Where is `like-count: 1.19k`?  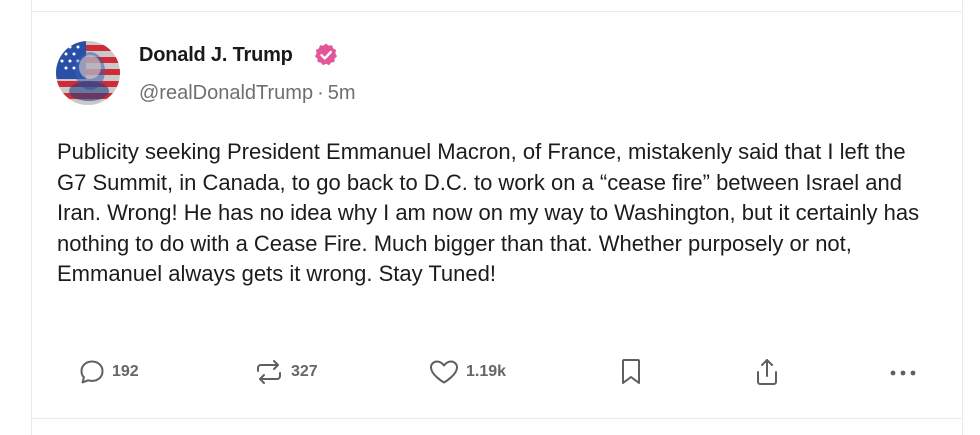
like-count: 1.19k is located at coordinates (486, 371).